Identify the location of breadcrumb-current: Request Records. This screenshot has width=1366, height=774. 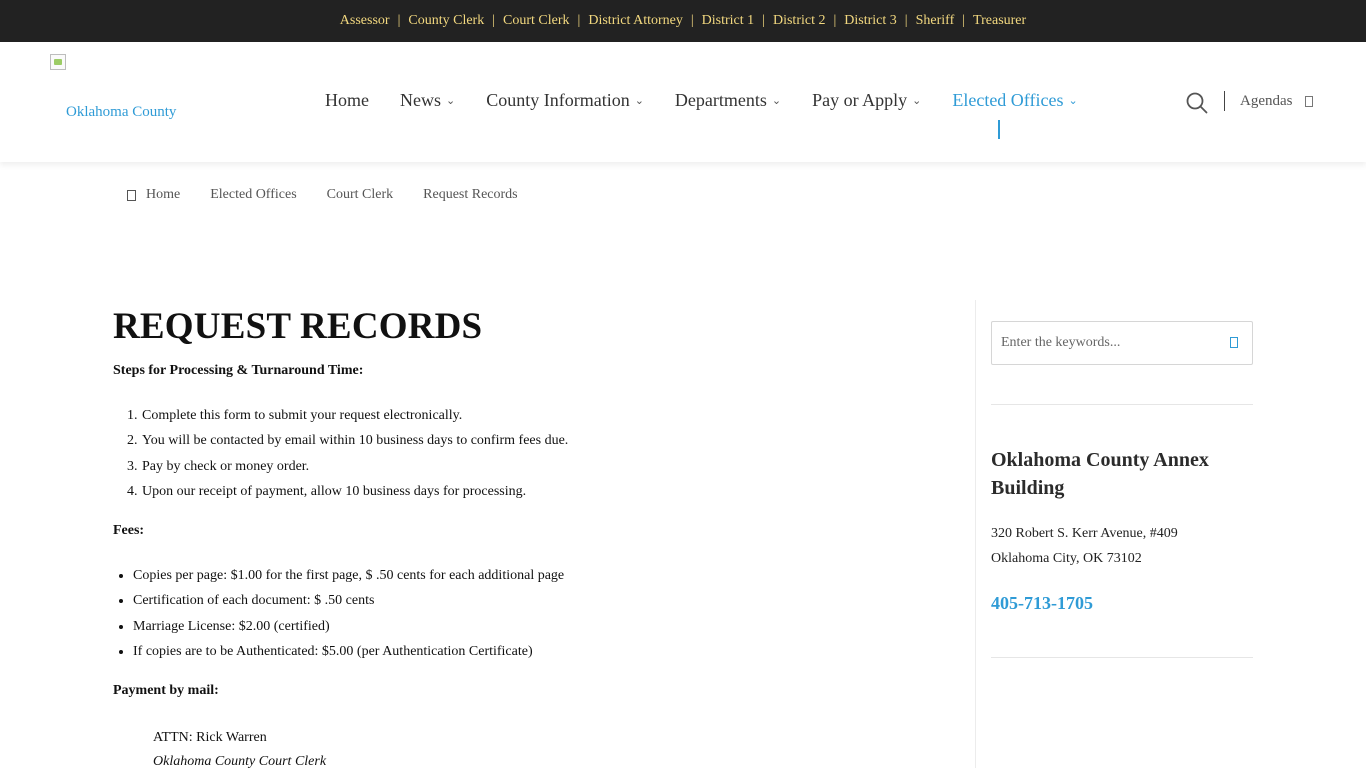
(470, 194).